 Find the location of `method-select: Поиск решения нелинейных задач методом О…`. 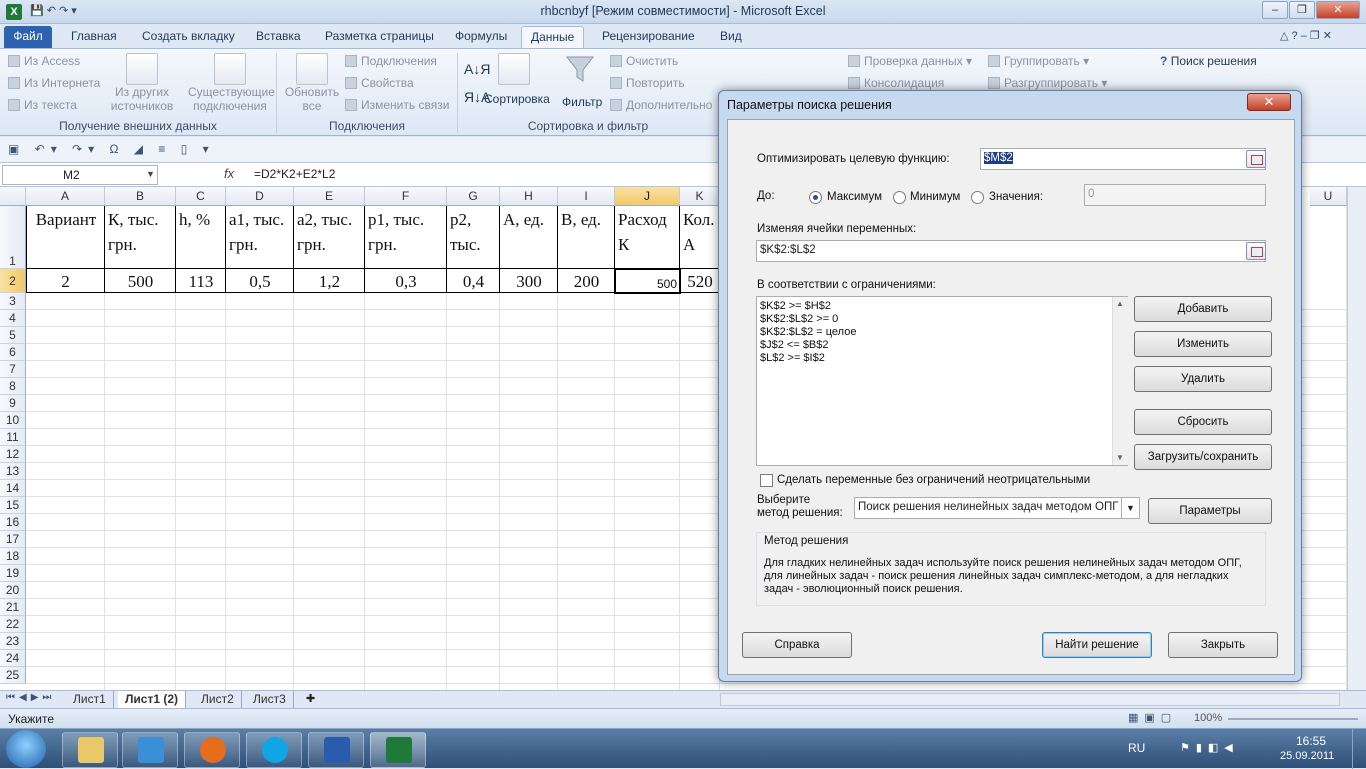

method-select: Поиск решения нелинейных задач методом О… is located at coordinates (997, 508).